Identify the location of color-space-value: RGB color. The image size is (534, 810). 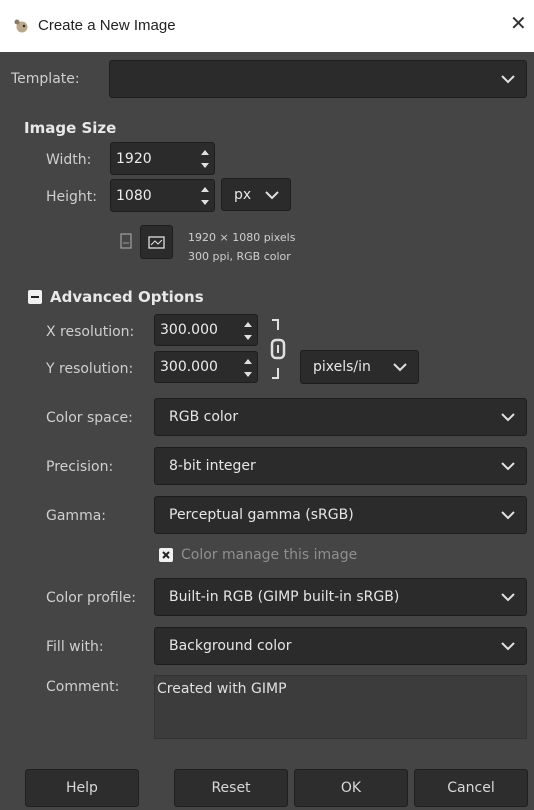
(204, 417).